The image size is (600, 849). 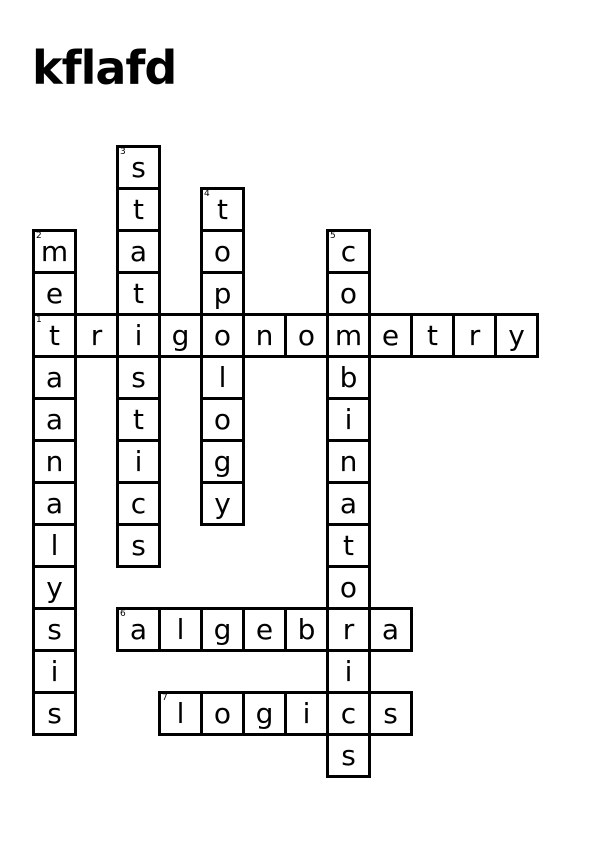 I want to click on grid-cell: 1t, so click(x=54, y=335).